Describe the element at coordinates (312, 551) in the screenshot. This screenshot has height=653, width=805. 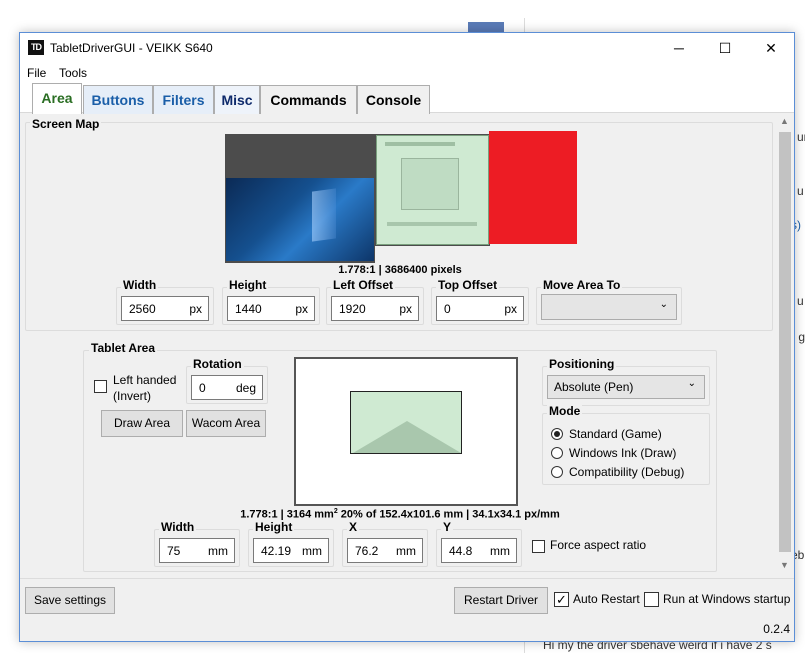
I see `tablet-height-unit: mm` at that location.